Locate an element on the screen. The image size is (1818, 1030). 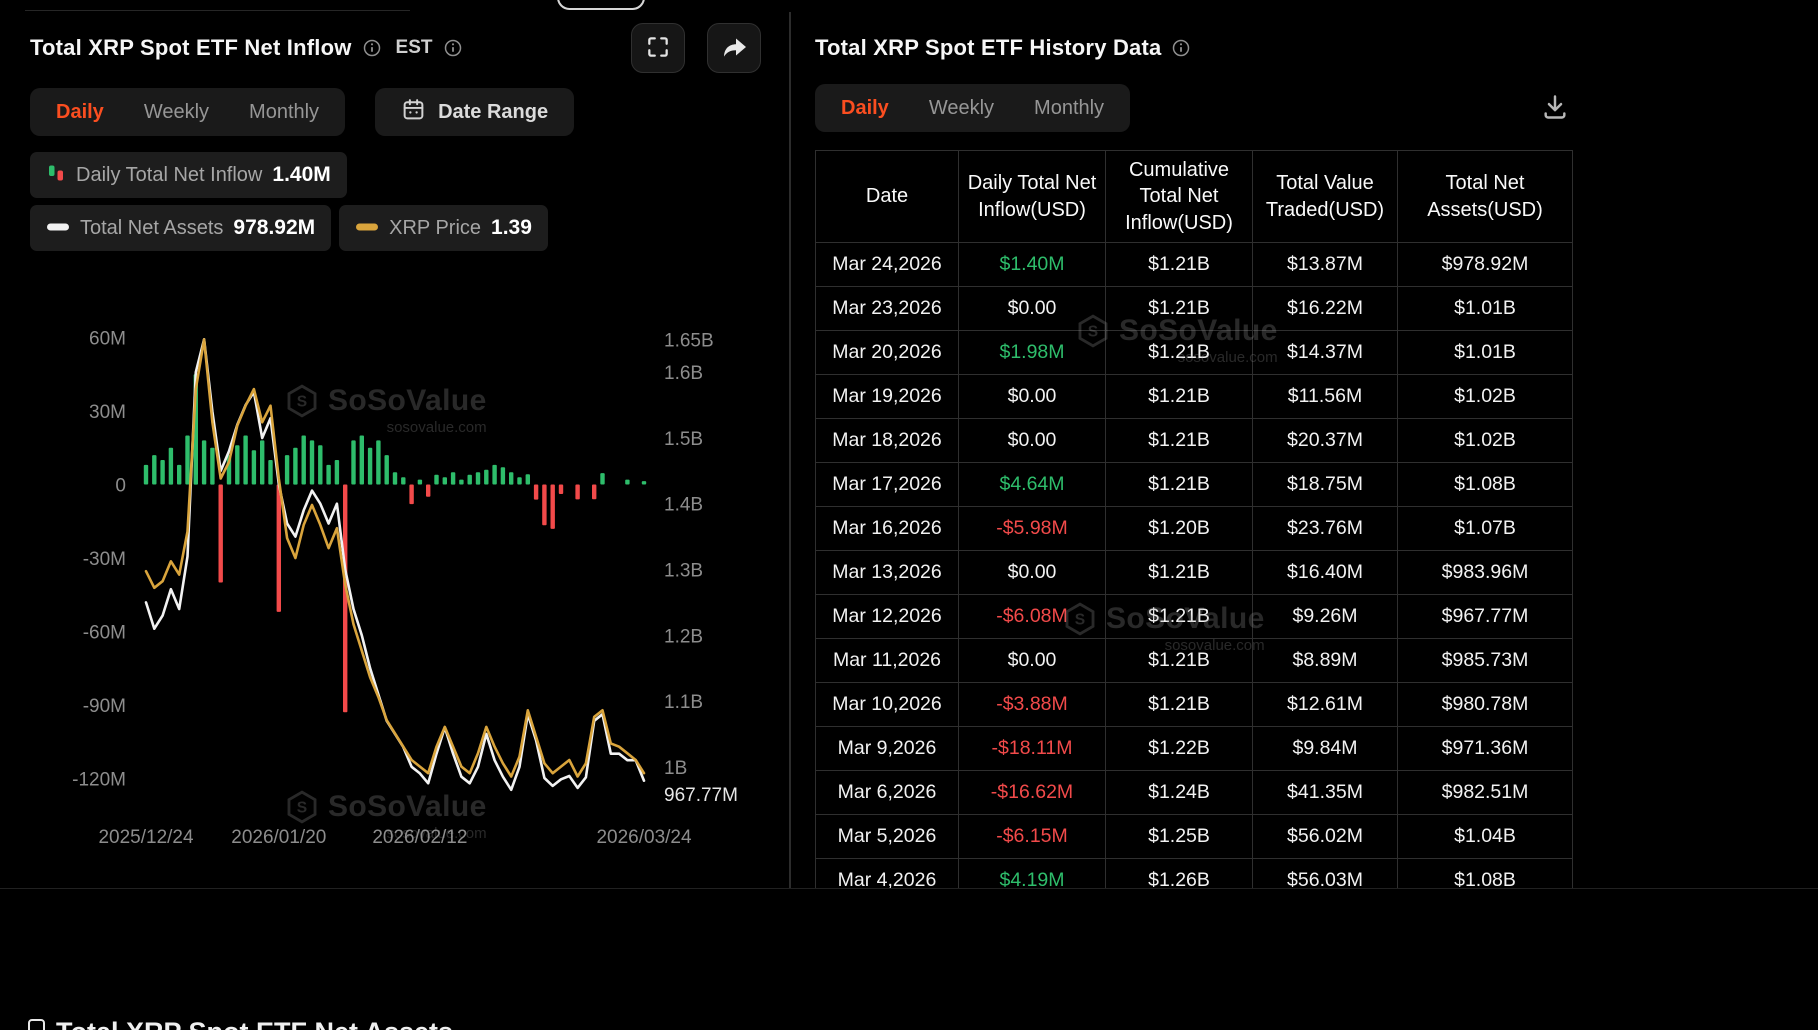
clipped-section-title: Total XRP Spot ETF Net Assets is located at coordinates (254, 1023).